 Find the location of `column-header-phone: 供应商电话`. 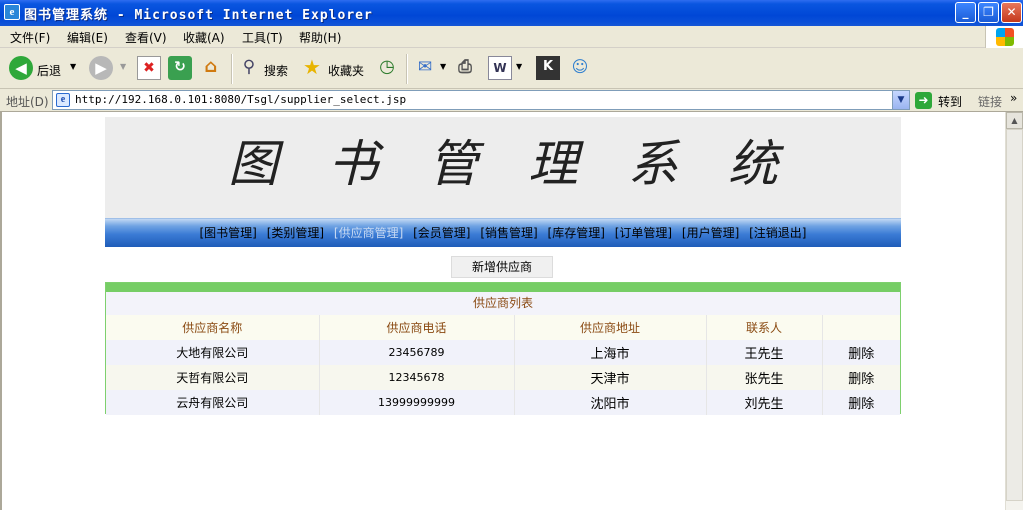

column-header-phone: 供应商电话 is located at coordinates (417, 327).